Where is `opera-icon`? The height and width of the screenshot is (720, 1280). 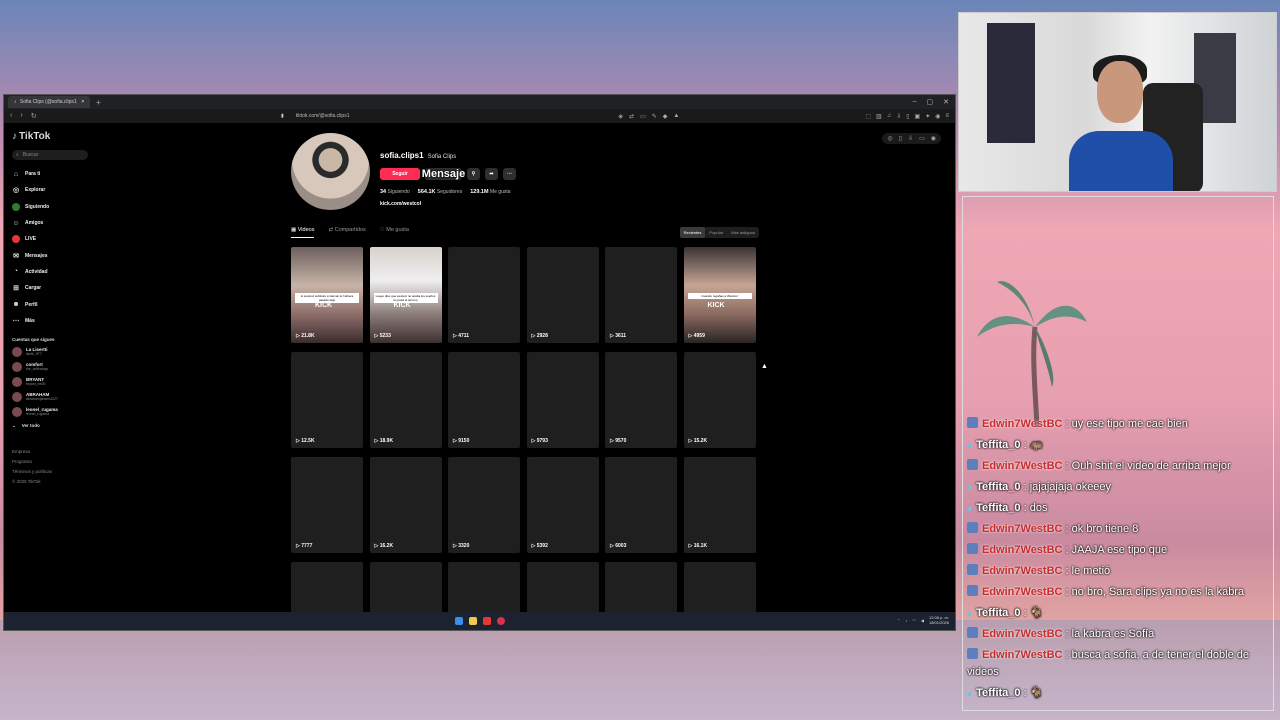
opera-icon is located at coordinates (500, 621).